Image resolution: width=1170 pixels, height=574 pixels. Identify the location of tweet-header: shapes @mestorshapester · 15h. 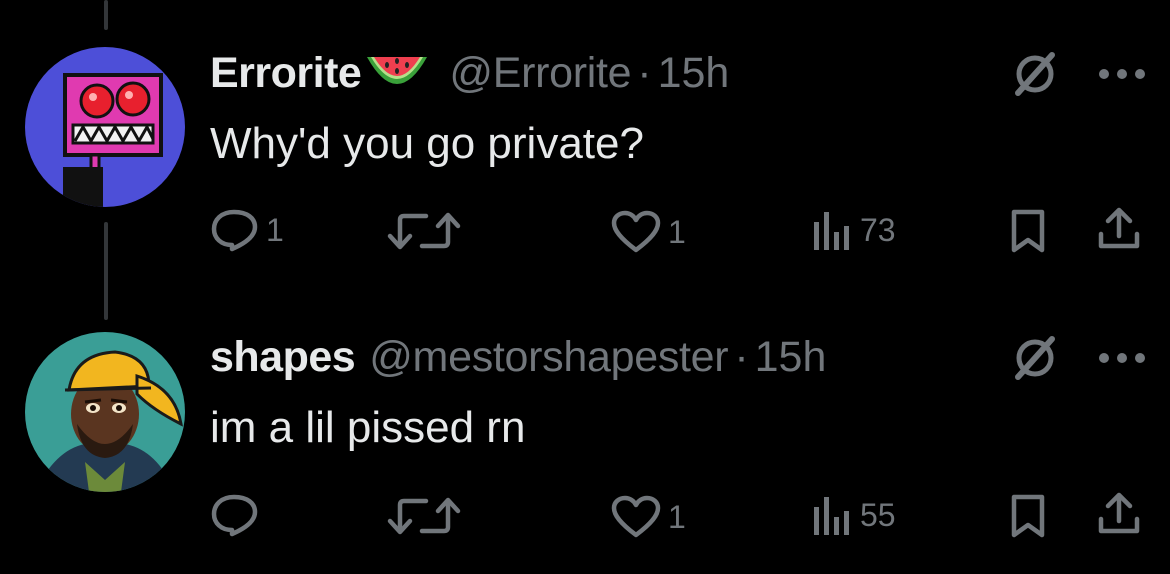
(518, 357).